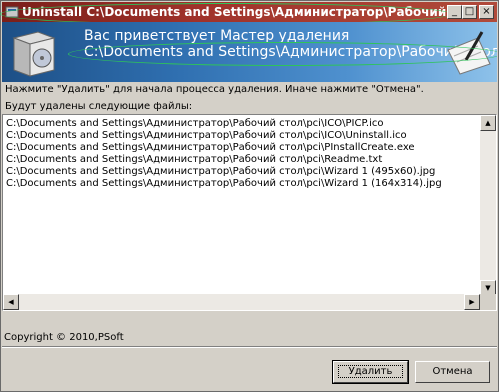 Image resolution: width=499 pixels, height=392 pixels. What do you see at coordinates (99, 106) in the screenshot?
I see `files-label: Будут удалены следующие файлы:` at bounding box center [99, 106].